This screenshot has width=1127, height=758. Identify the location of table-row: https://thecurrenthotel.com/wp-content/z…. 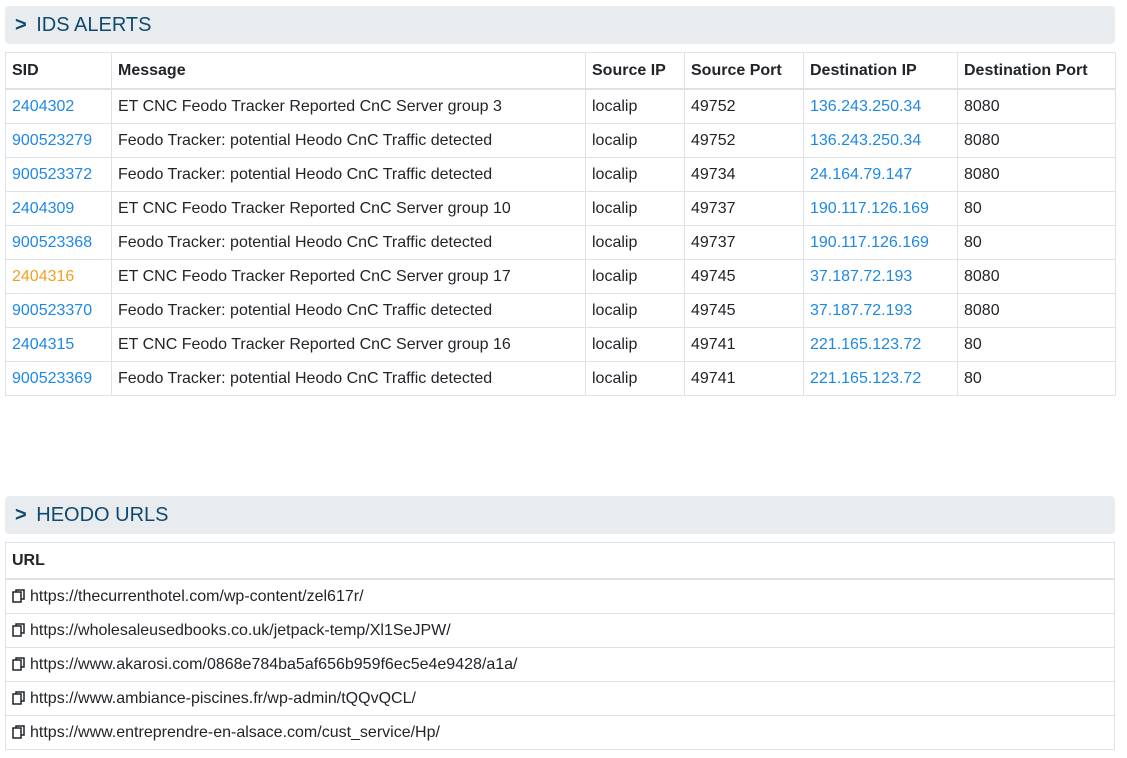
(560, 596).